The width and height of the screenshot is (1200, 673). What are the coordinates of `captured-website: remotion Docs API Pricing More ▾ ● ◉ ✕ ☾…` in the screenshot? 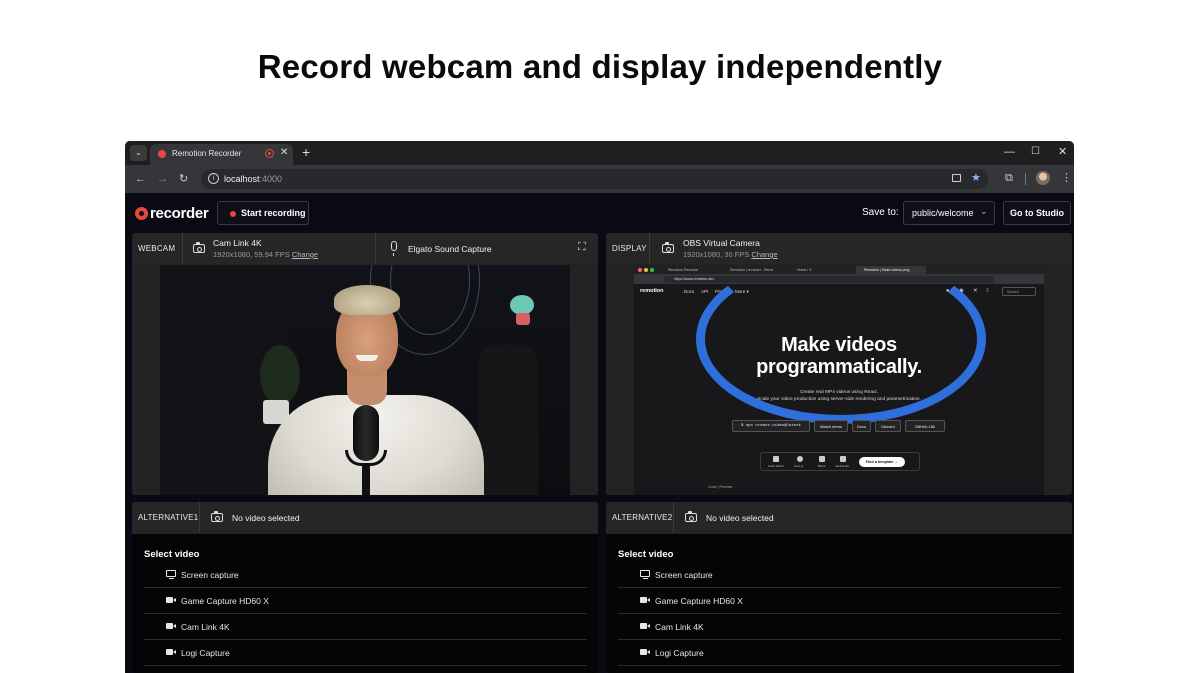 It's located at (839, 380).